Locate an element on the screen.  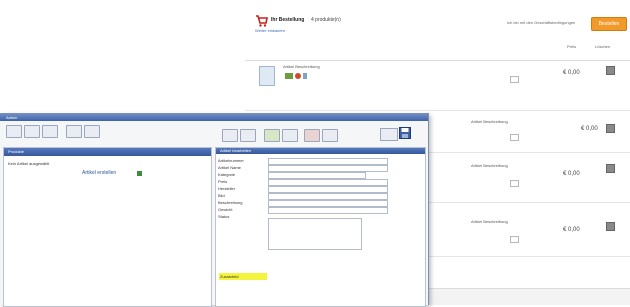
field-label: Kategorie is located at coordinates (227, 174).